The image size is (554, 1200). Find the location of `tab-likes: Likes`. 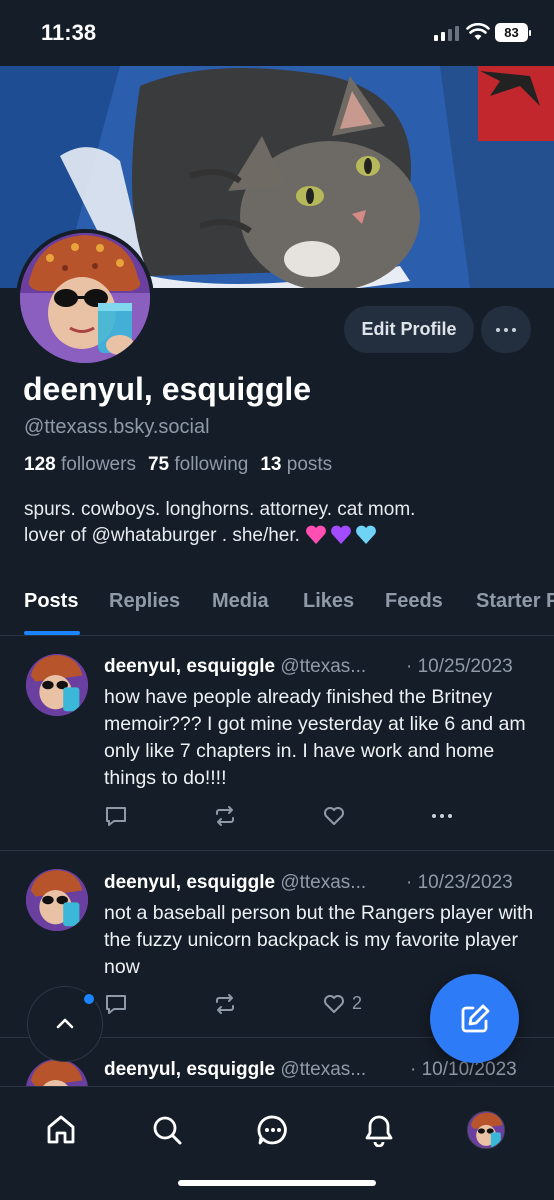

tab-likes: Likes is located at coordinates (328, 601).